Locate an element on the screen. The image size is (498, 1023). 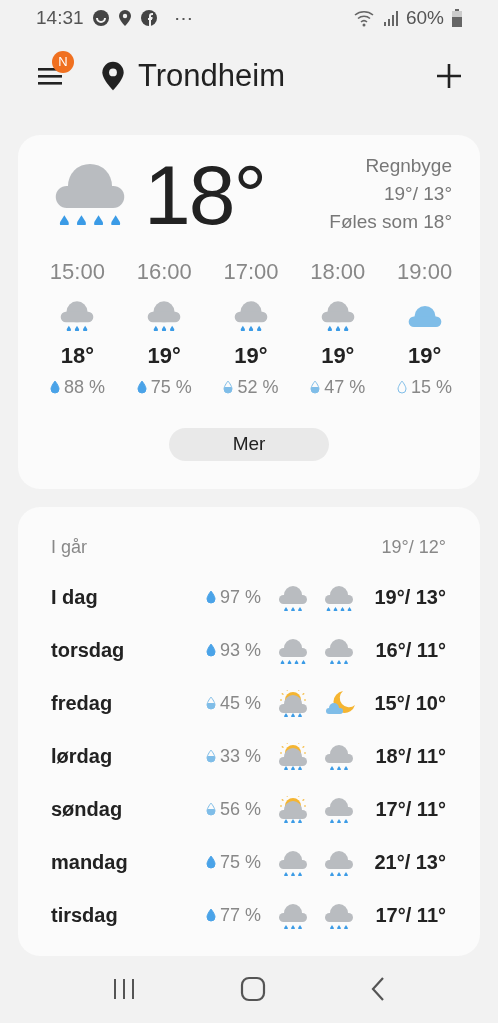
hour-label: 17:00 is located at coordinates (251, 272).